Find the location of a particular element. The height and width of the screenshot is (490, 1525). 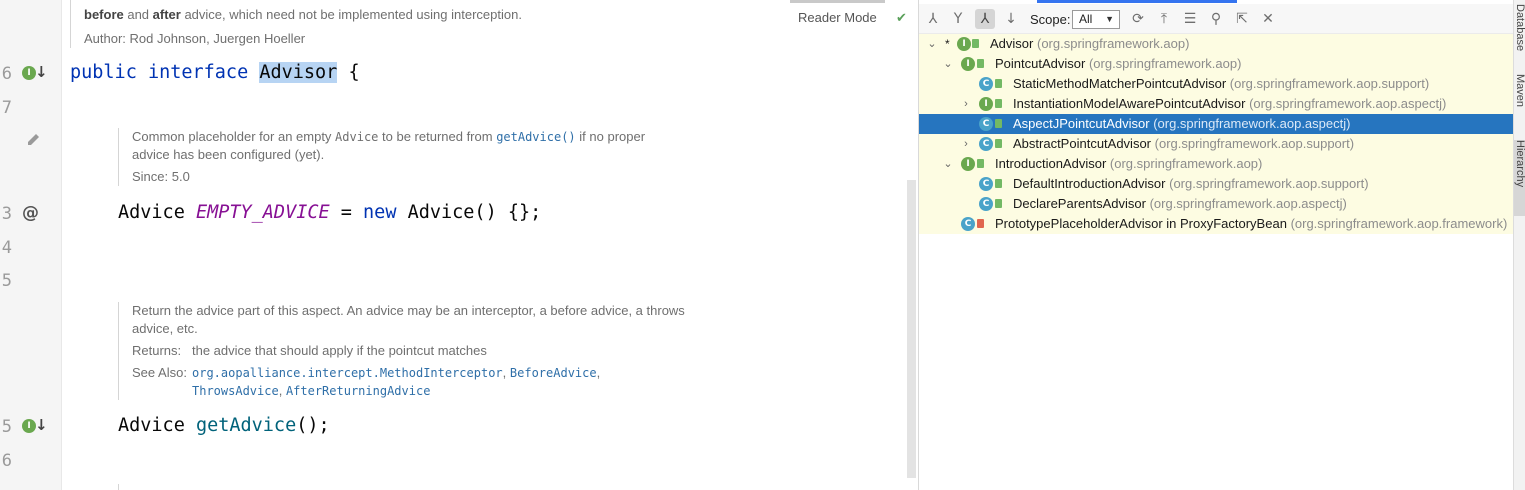

abstract-class-icon: C is located at coordinates (986, 144).